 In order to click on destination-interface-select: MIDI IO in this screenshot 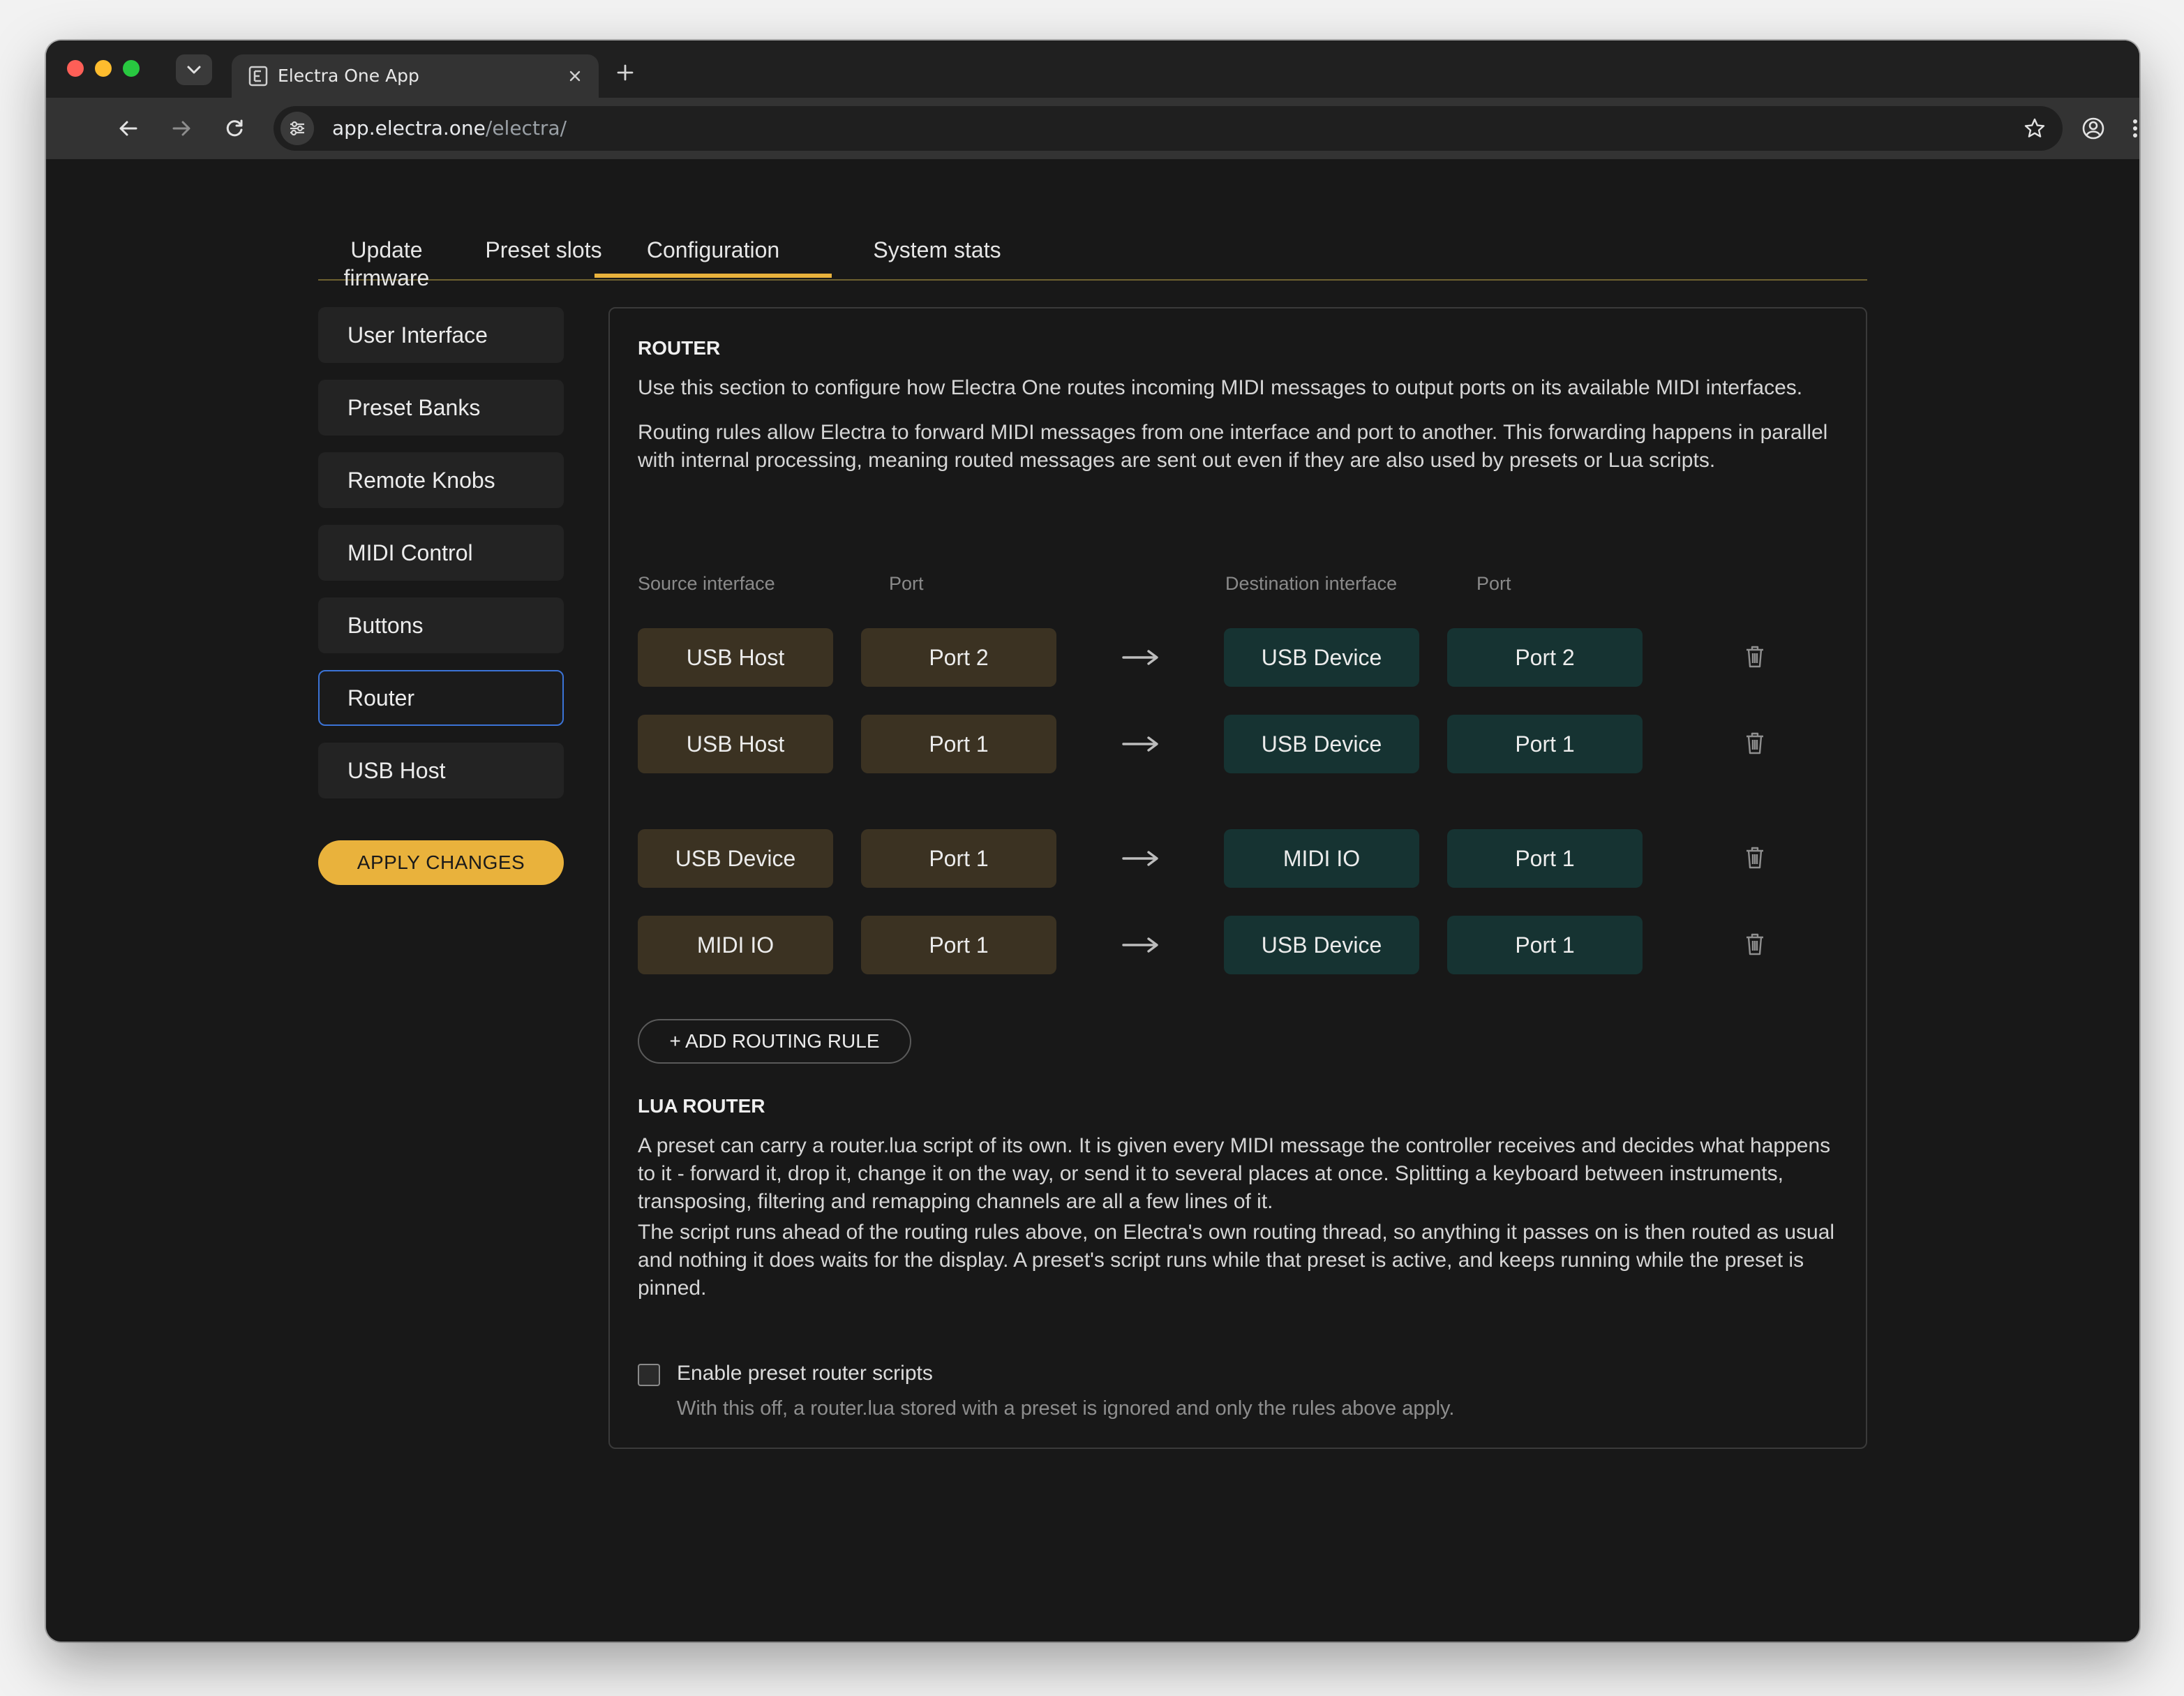, I will do `click(1321, 858)`.